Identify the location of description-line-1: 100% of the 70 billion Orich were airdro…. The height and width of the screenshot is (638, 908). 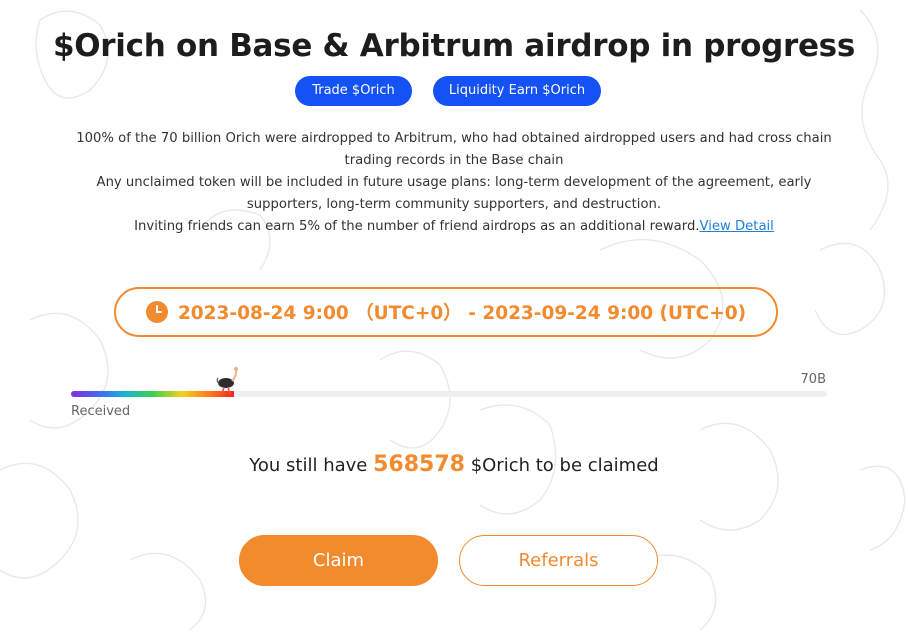
(454, 149).